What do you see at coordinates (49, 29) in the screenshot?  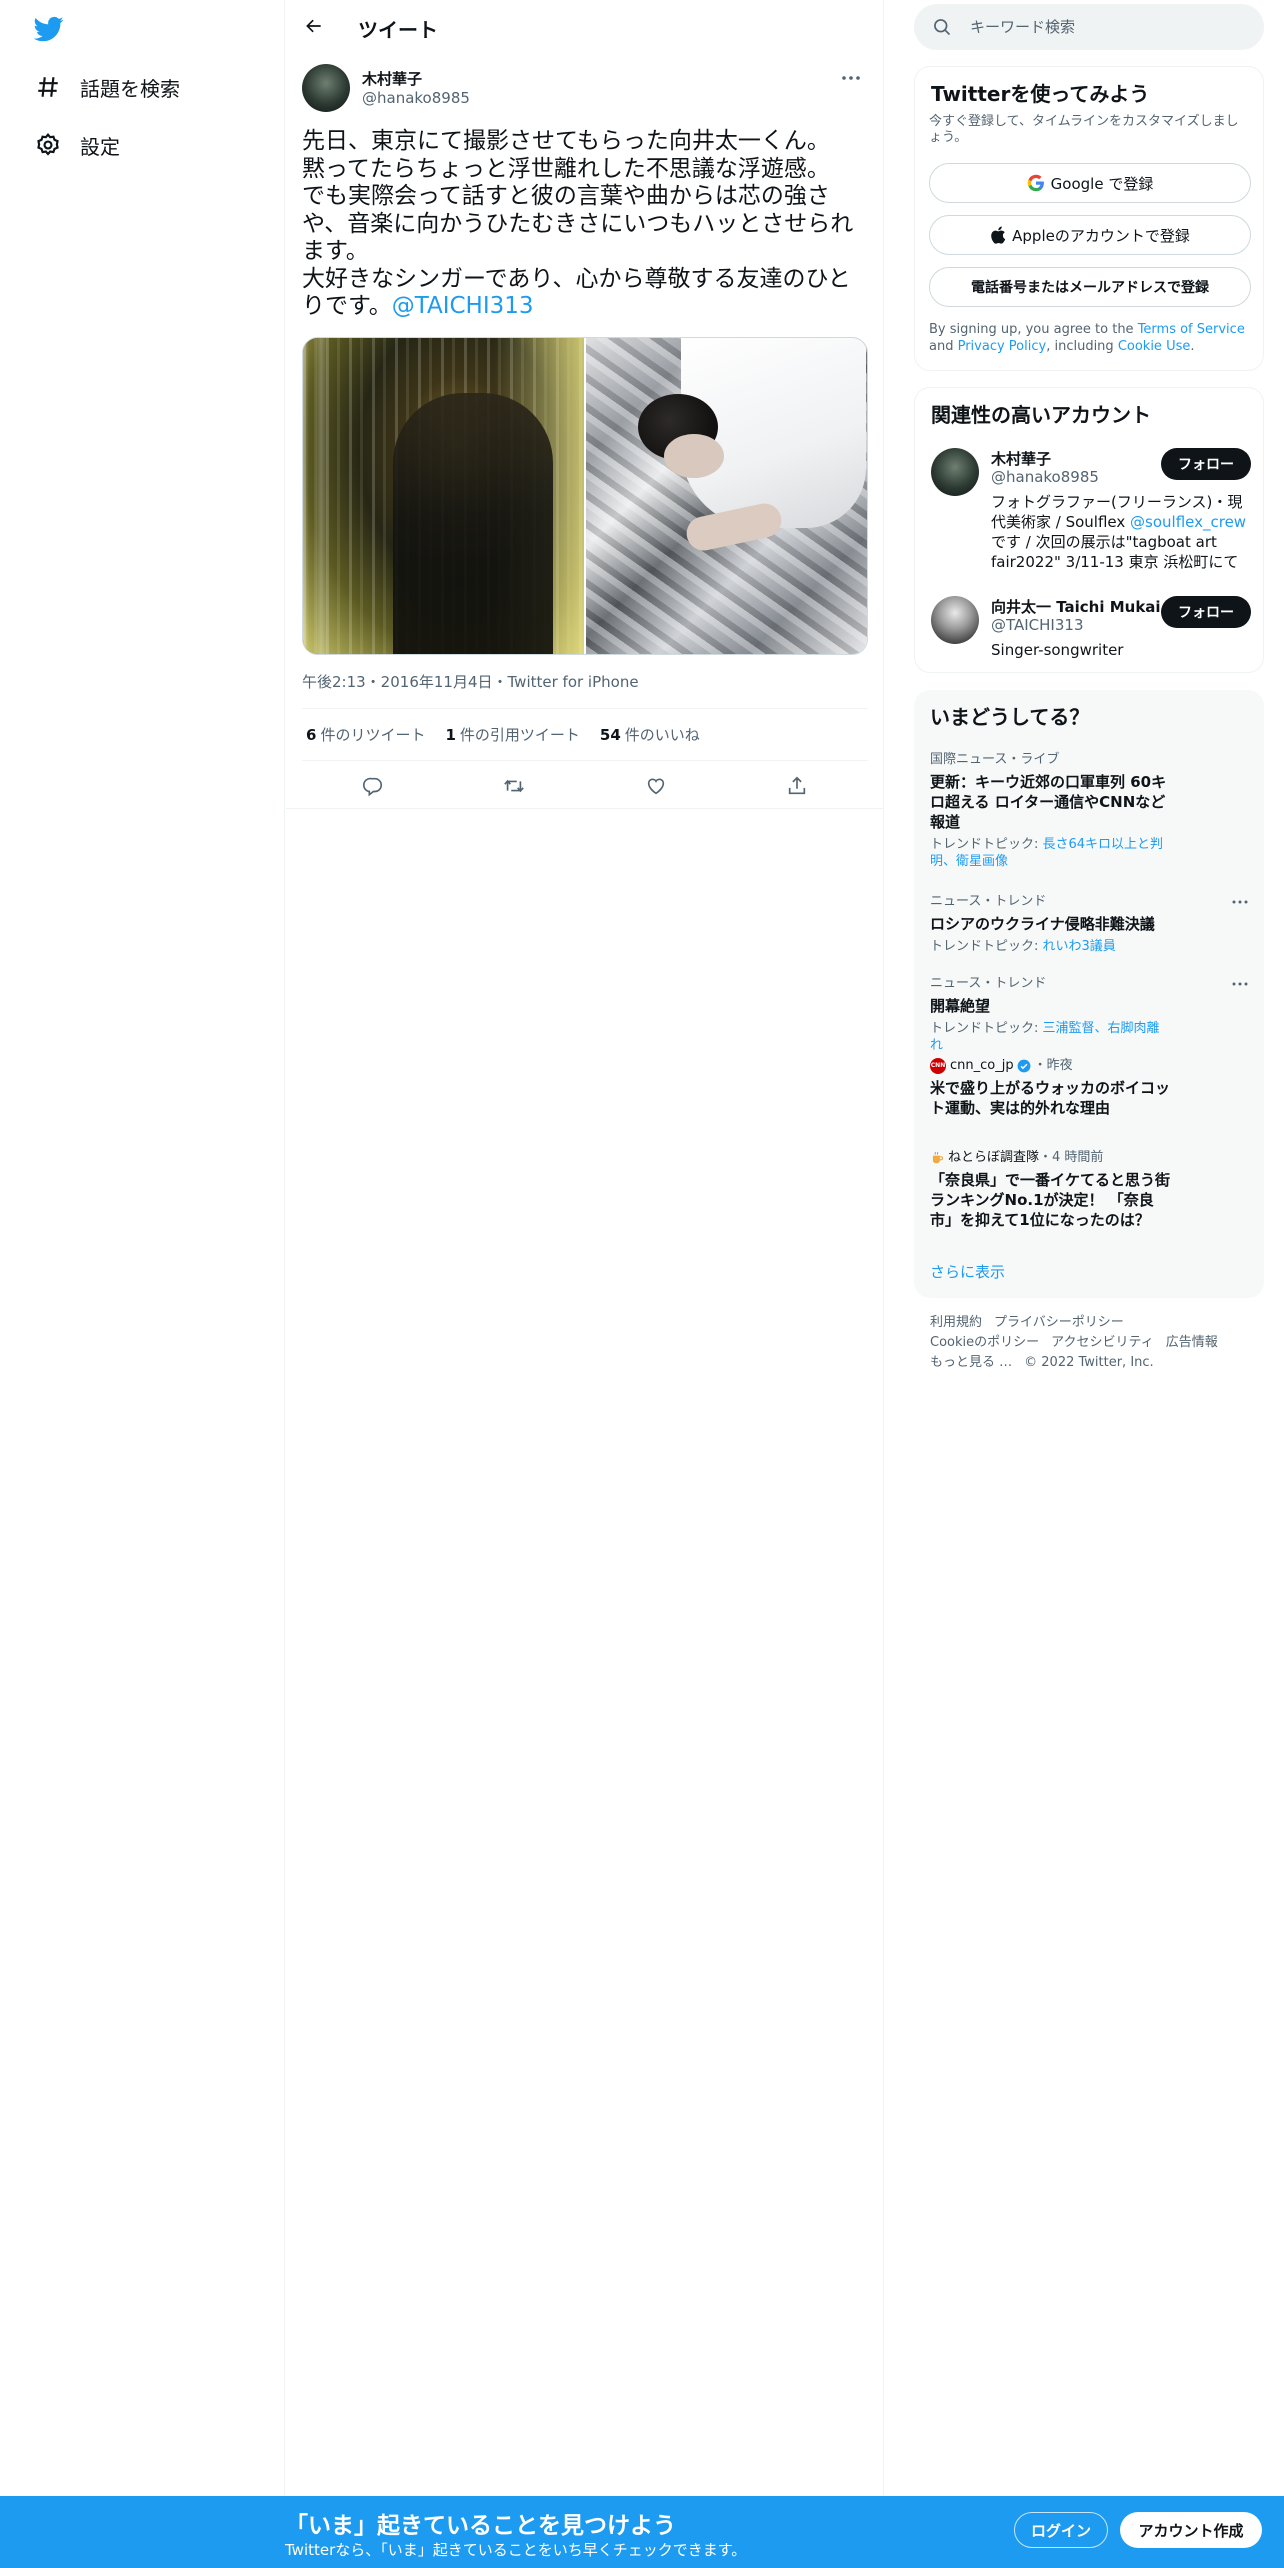 I see `twitter-logo-icon` at bounding box center [49, 29].